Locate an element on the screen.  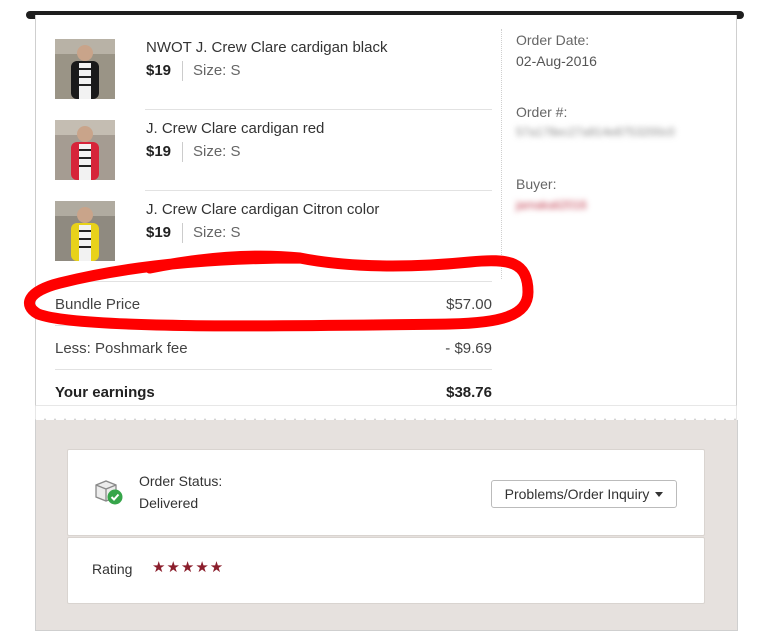
rating-label: Rating is located at coordinates (112, 569).